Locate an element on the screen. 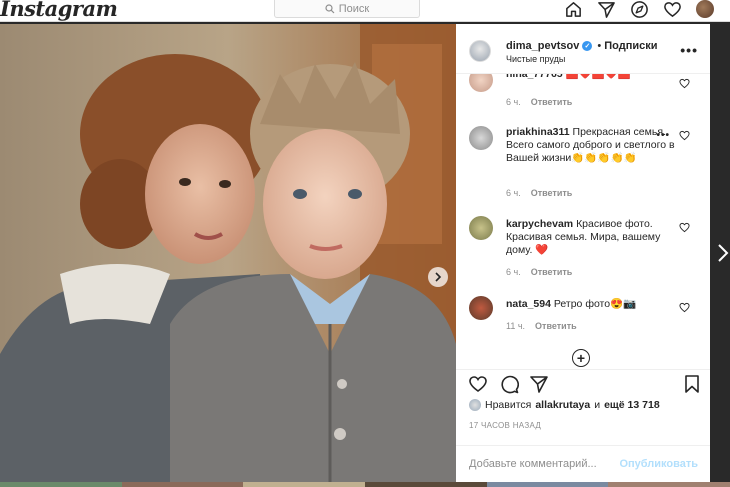  like-icon is located at coordinates (478, 384).